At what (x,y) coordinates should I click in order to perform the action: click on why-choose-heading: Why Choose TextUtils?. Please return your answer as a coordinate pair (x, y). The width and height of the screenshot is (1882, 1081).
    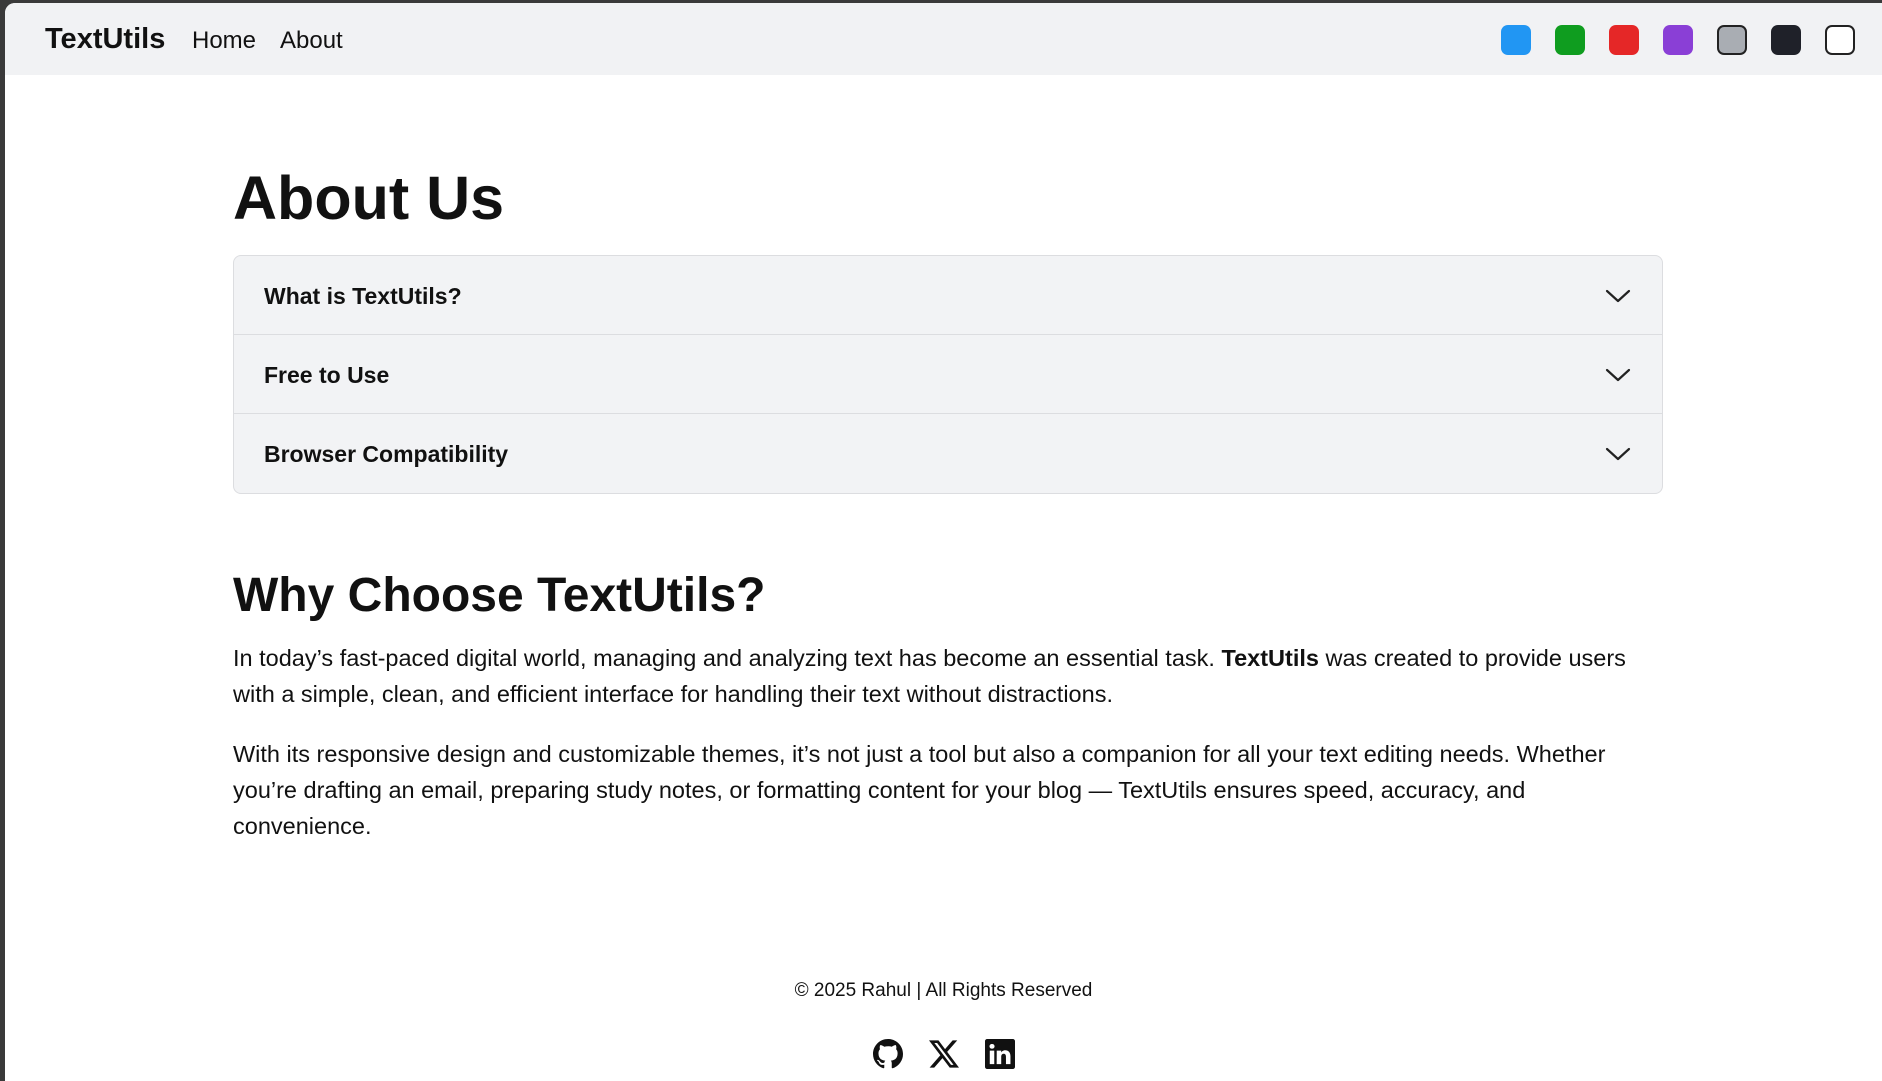
    Looking at the image, I should click on (499, 595).